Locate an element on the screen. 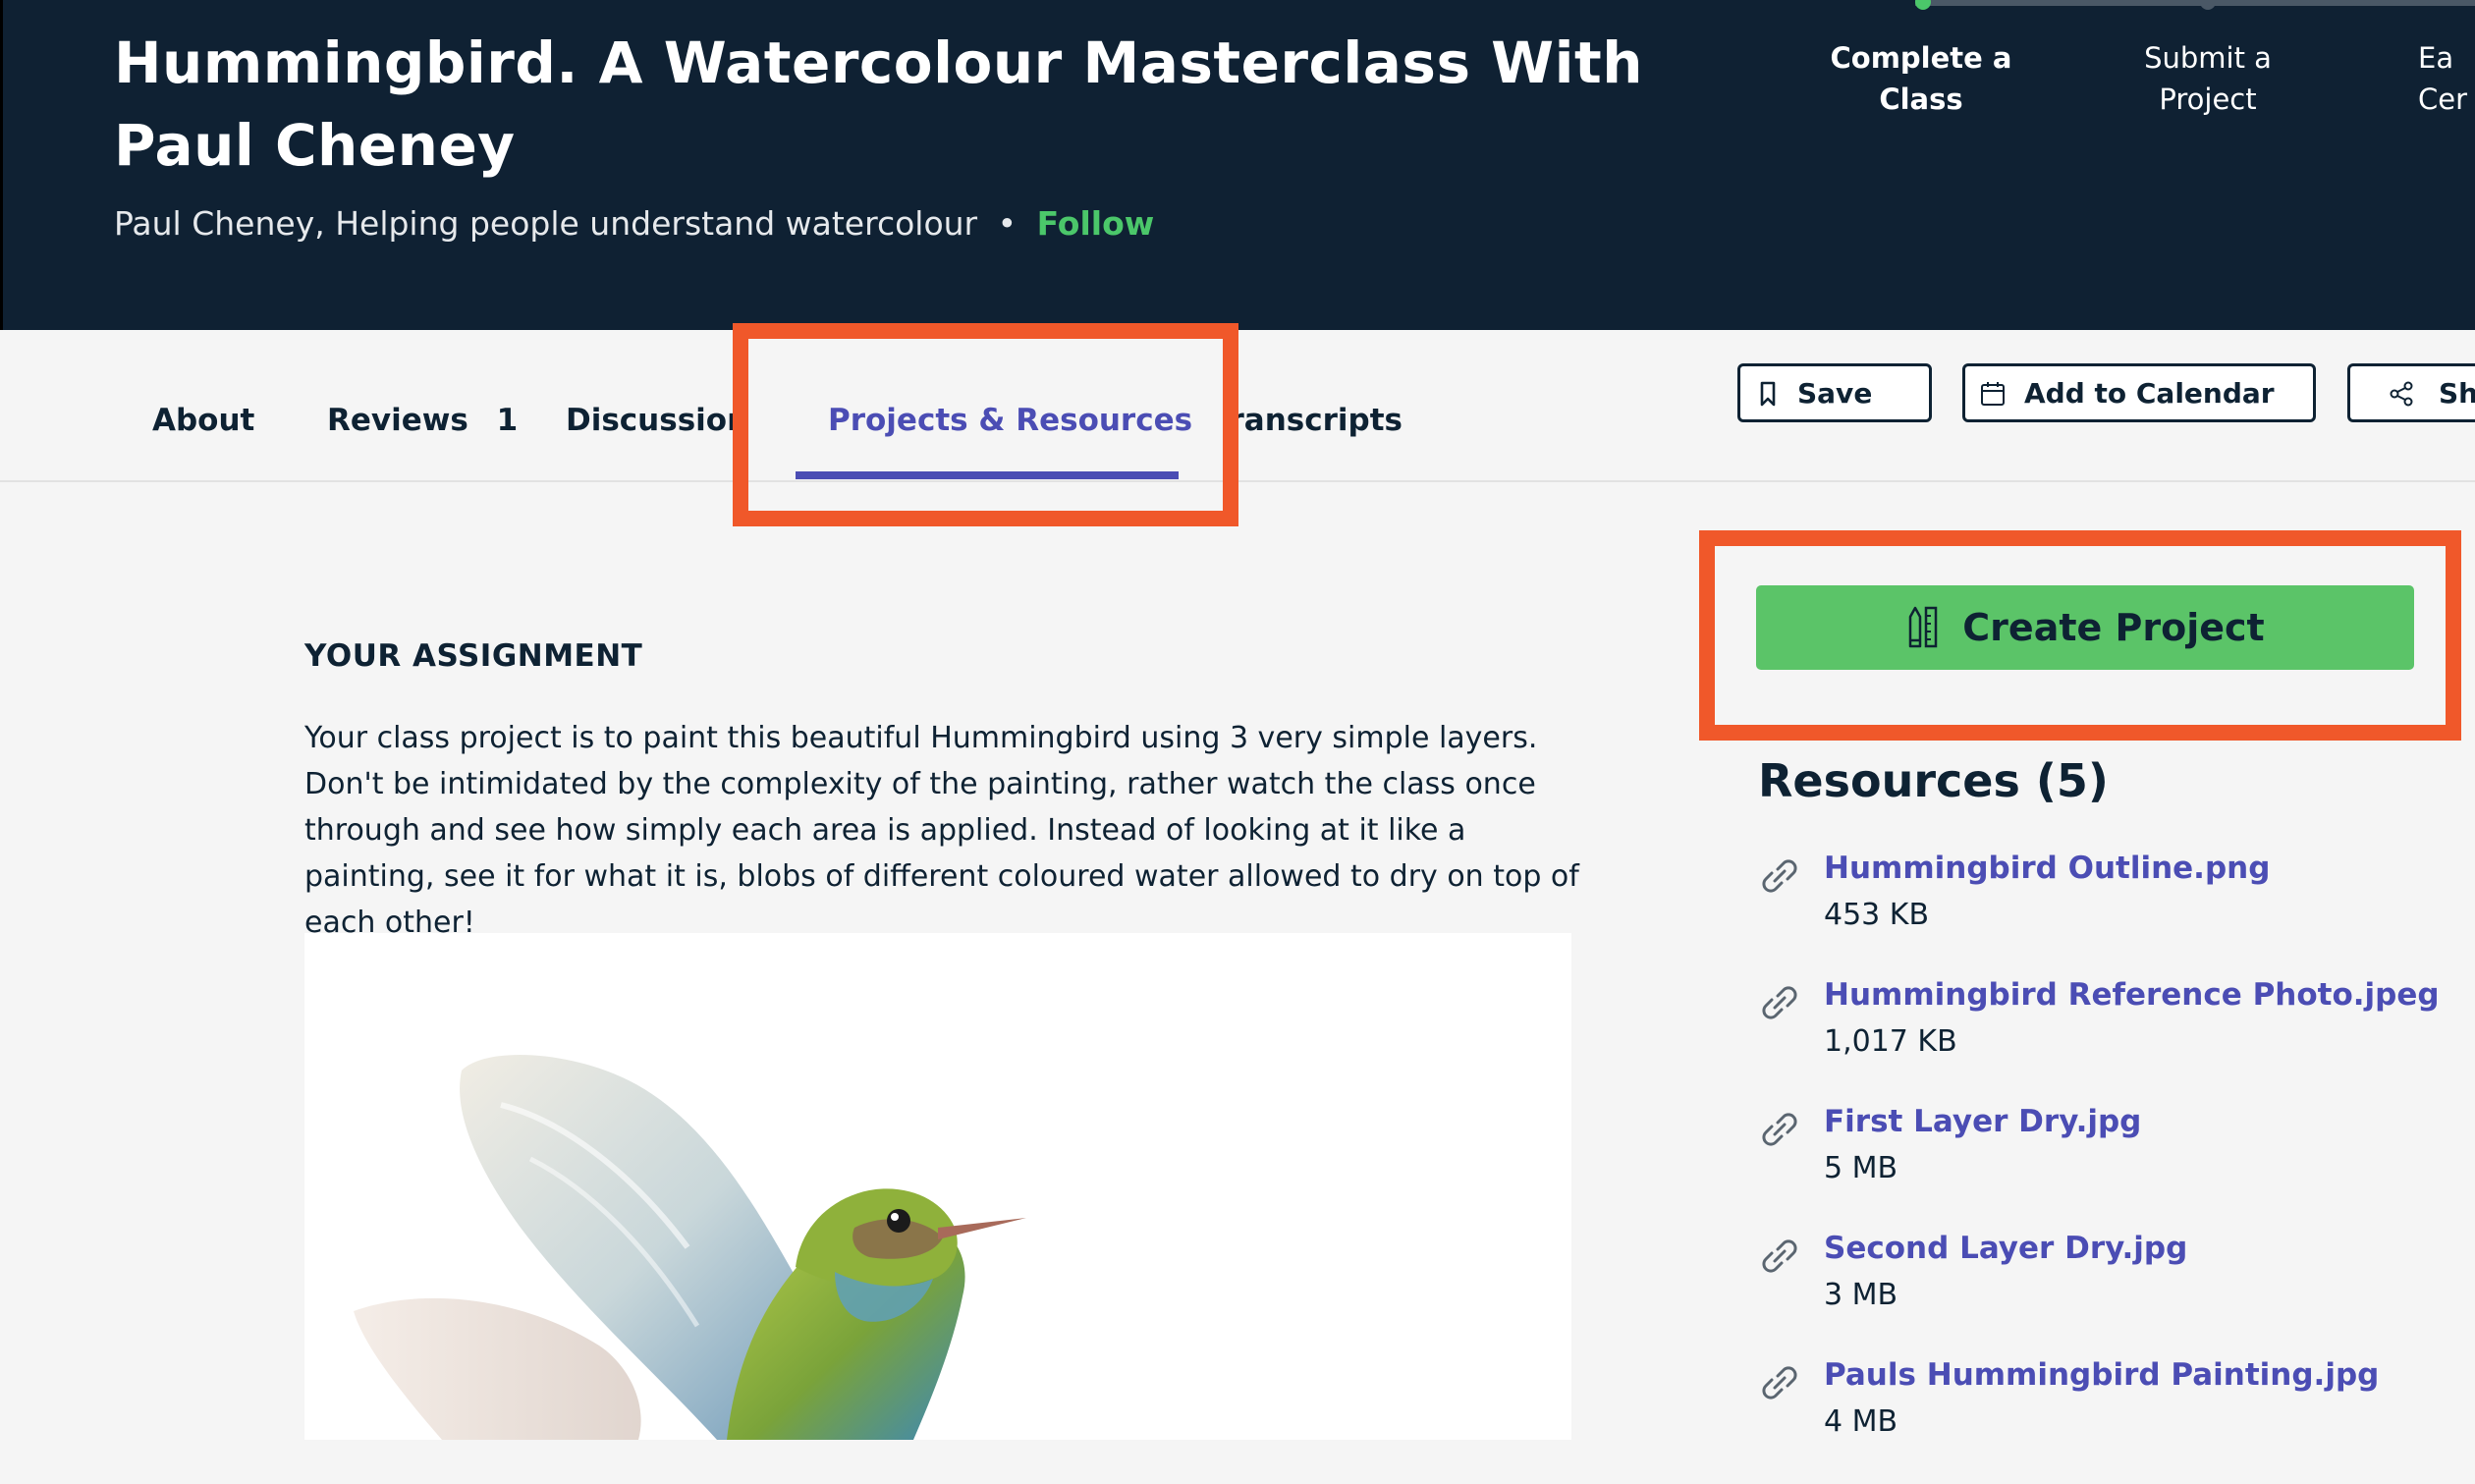 The width and height of the screenshot is (2475, 1484). add-to-calendar-button: Add to Calendar is located at coordinates (2139, 392).